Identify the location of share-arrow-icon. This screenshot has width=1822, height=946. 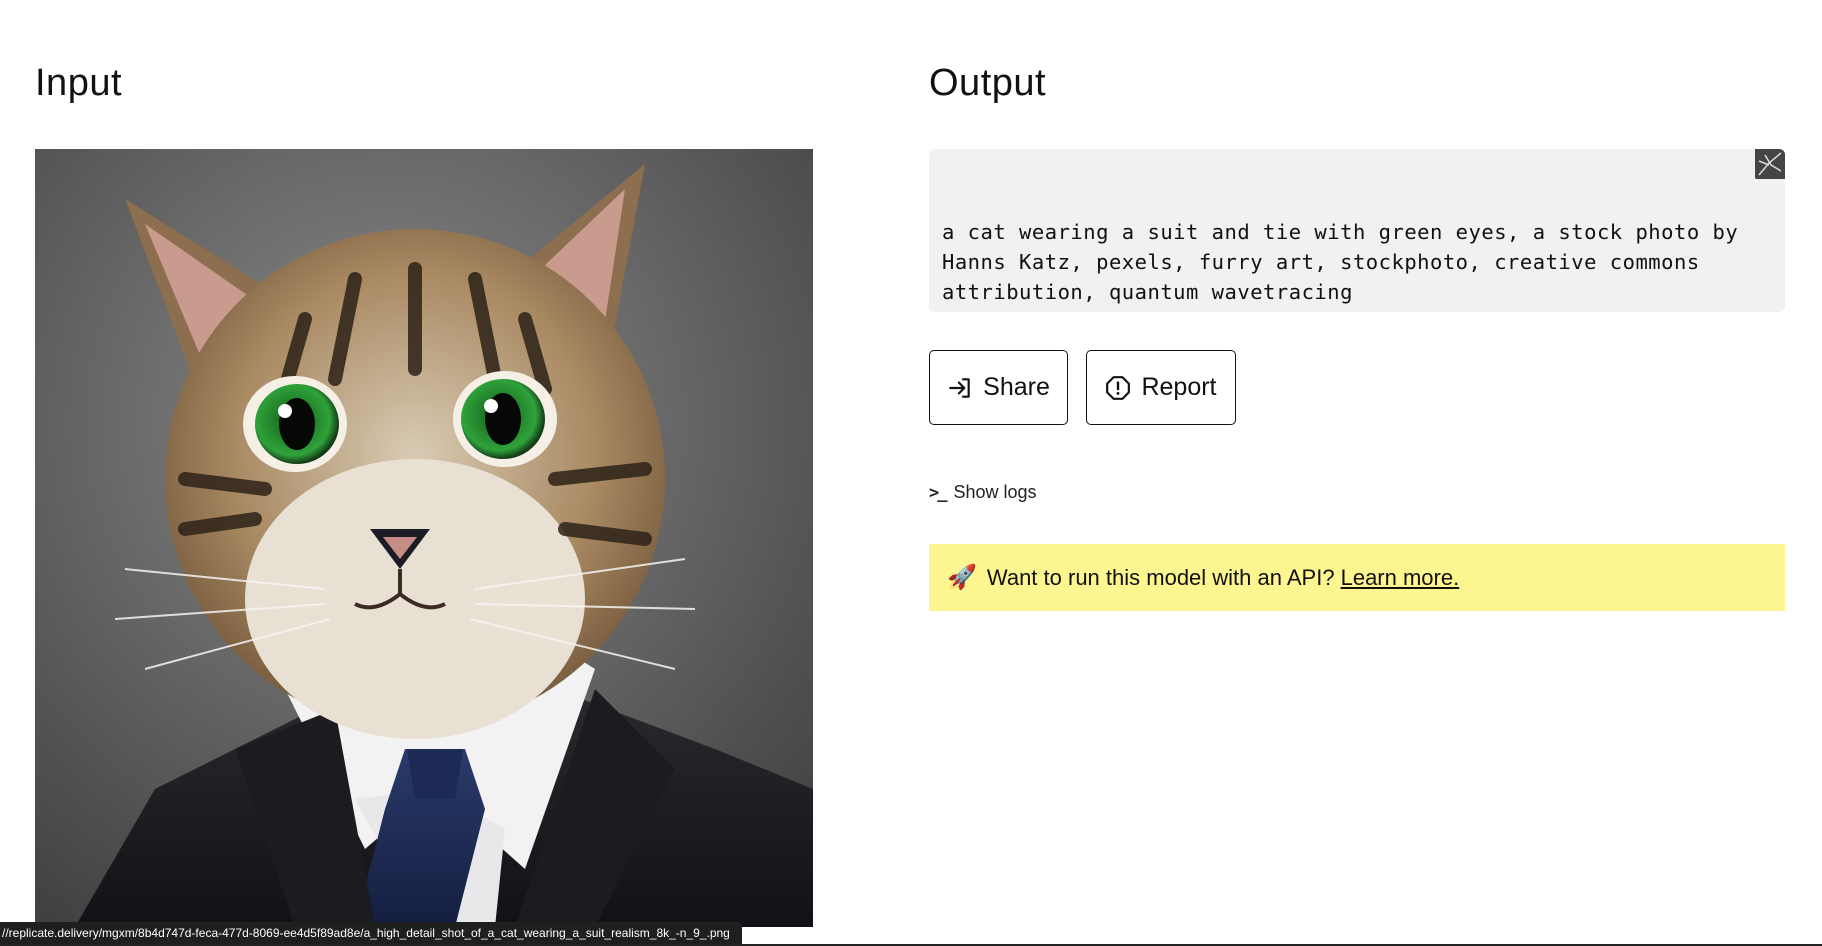
(959, 387).